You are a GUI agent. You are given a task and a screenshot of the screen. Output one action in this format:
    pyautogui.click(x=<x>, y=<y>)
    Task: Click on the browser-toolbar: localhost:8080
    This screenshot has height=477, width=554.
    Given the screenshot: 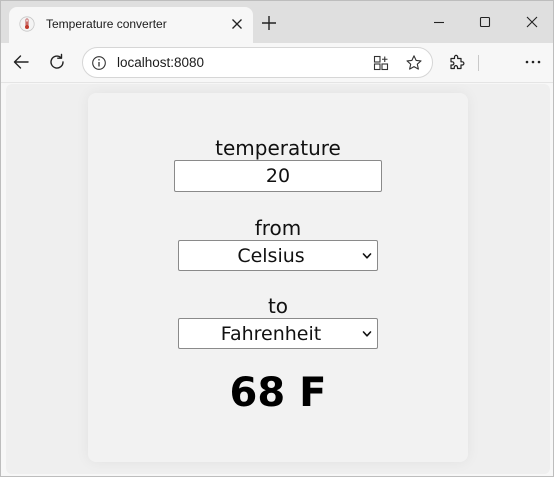 What is the action you would take?
    pyautogui.click(x=277, y=63)
    